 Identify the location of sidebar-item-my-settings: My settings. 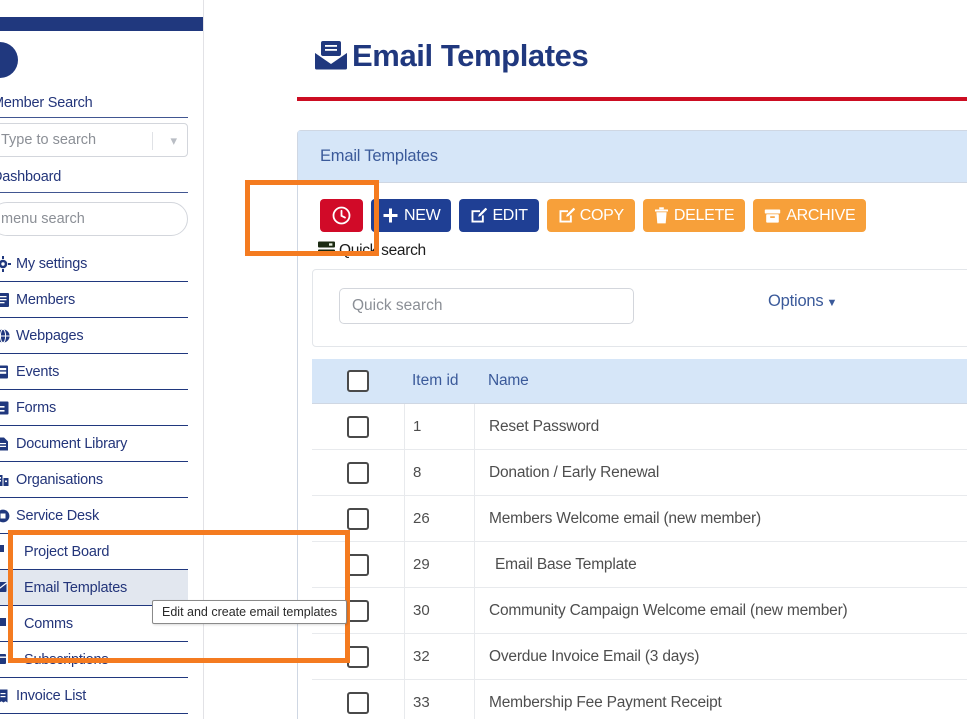
(94, 264).